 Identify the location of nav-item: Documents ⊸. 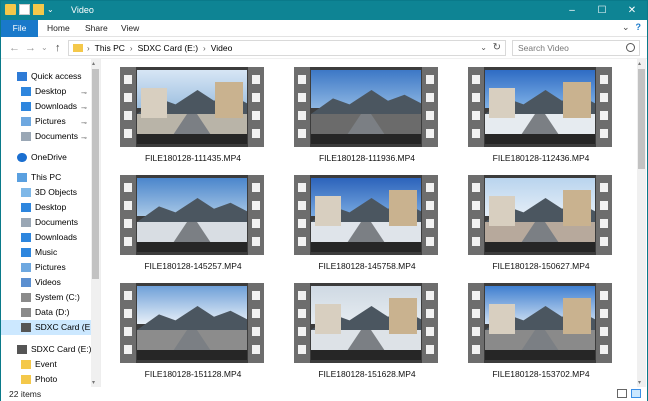
(46, 136).